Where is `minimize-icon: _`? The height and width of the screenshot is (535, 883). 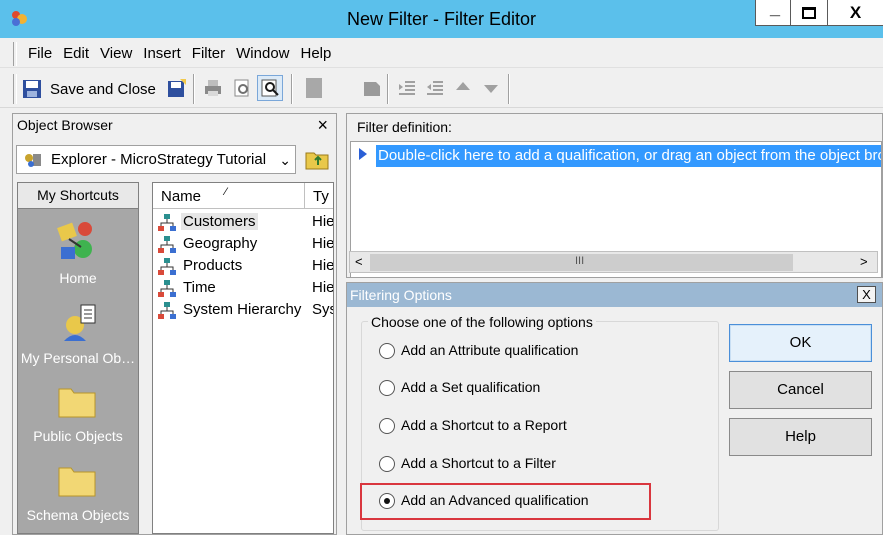 minimize-icon: _ is located at coordinates (774, 9).